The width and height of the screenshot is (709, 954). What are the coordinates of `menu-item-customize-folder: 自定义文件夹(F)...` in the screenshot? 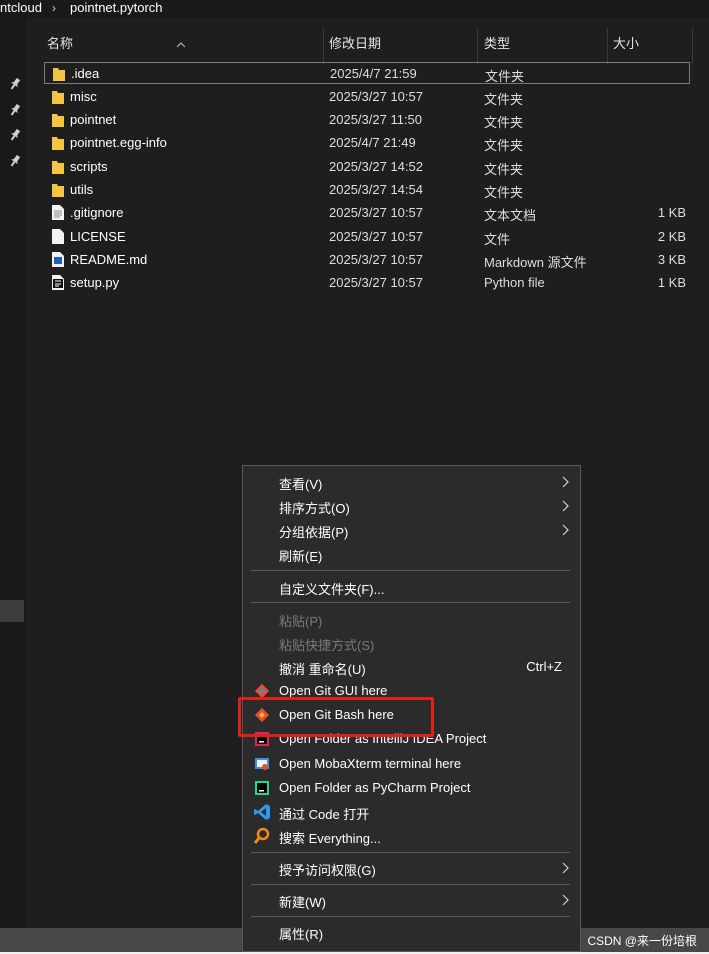 It's located at (411, 587).